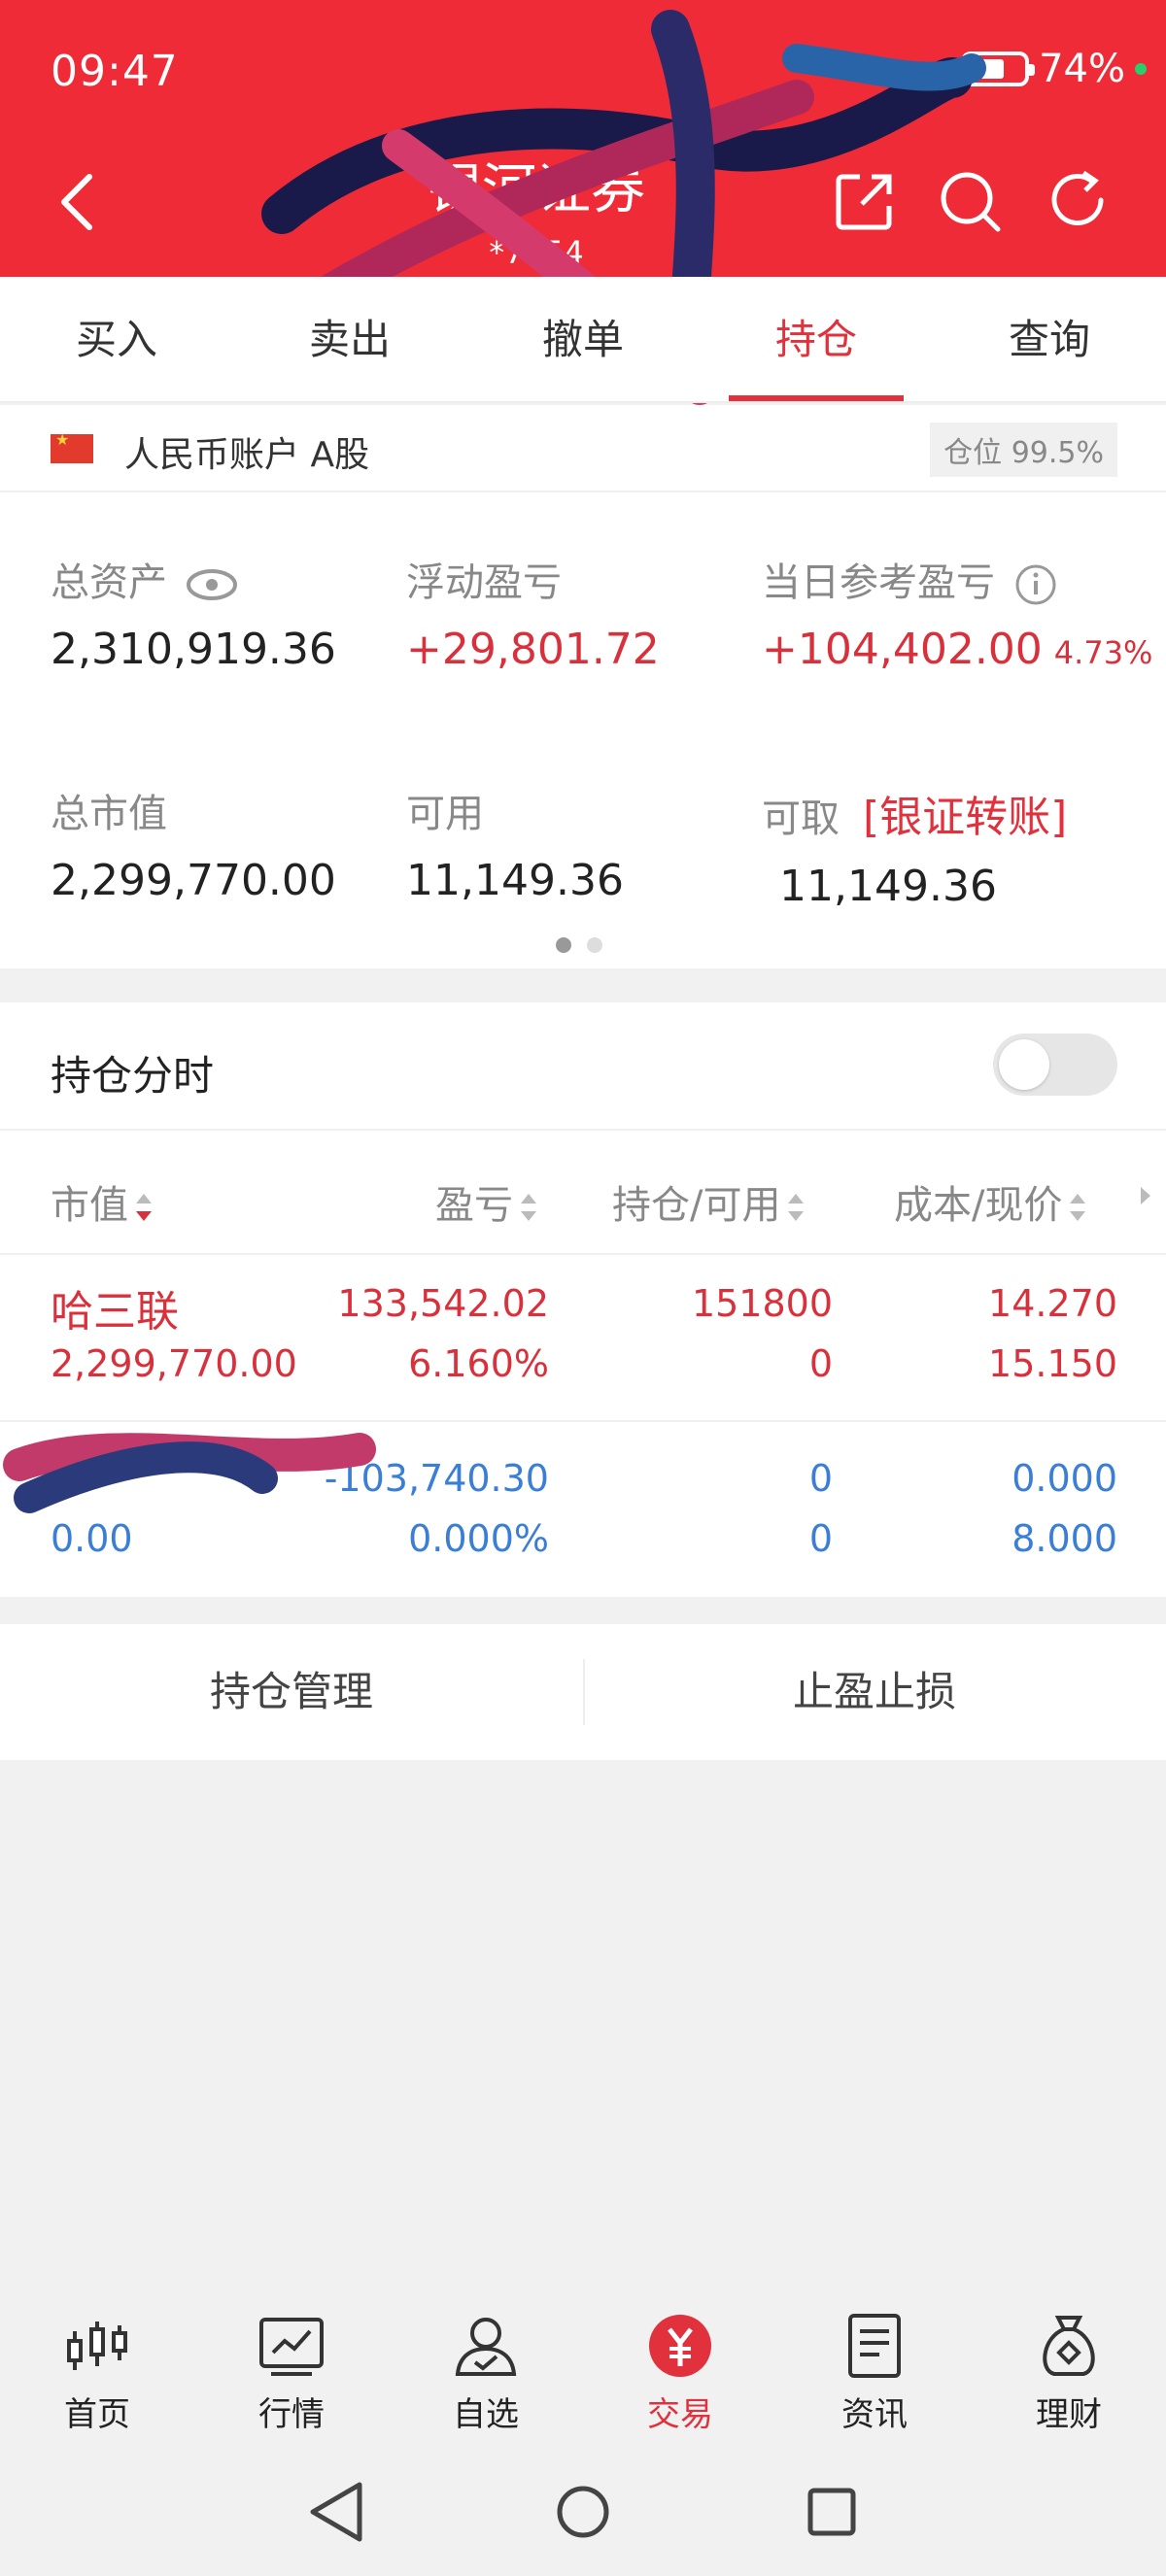 The width and height of the screenshot is (1166, 2576). What do you see at coordinates (486, 2347) in the screenshot?
I see `user-check-icon` at bounding box center [486, 2347].